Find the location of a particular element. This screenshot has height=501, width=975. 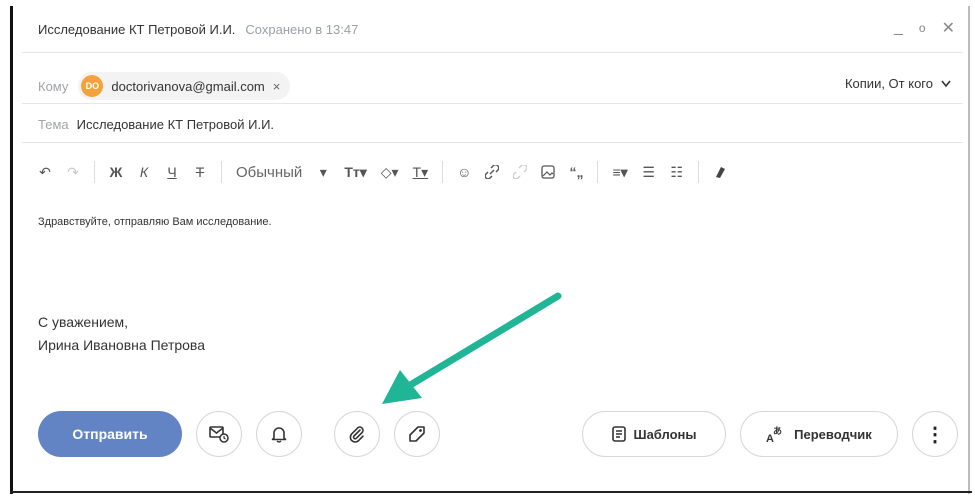

numbered-list-icon: ☷ is located at coordinates (677, 172).